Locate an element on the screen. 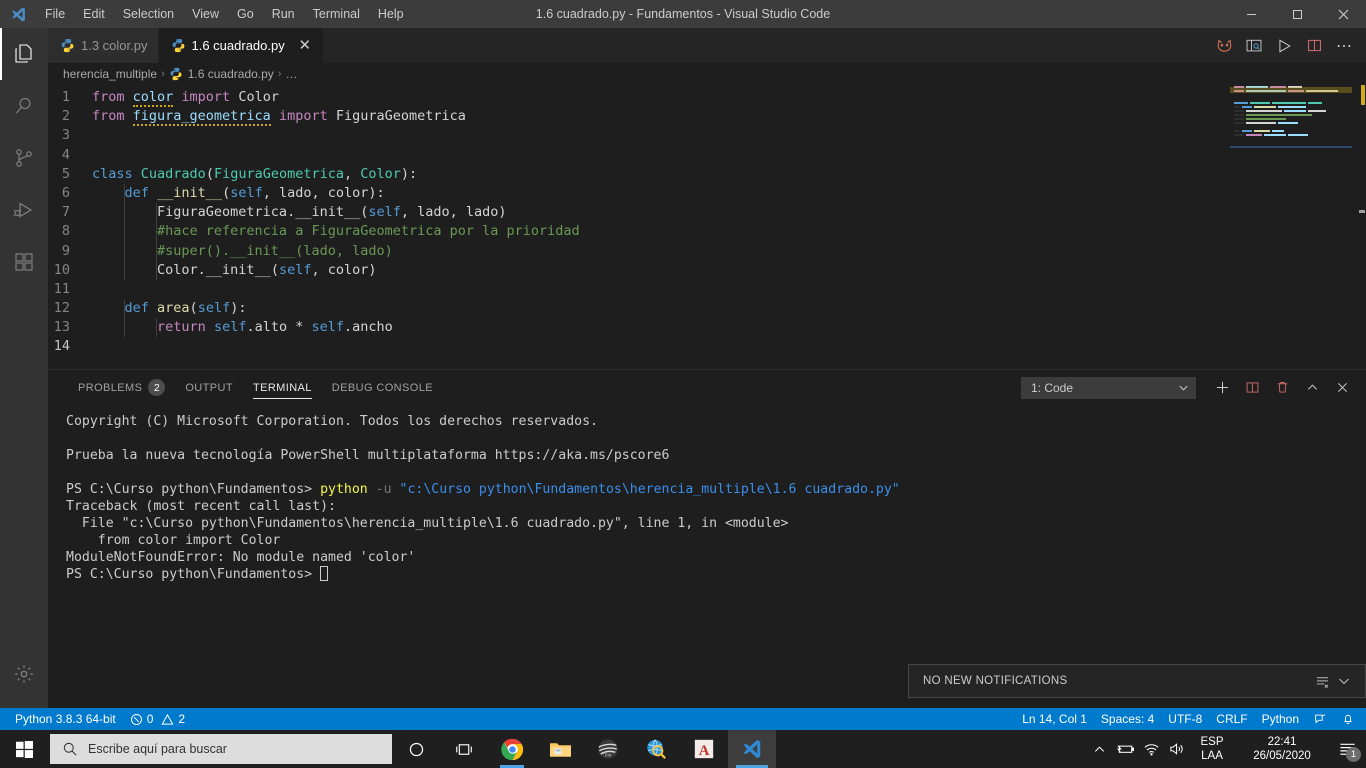  code-line: 14 is located at coordinates (707, 346).